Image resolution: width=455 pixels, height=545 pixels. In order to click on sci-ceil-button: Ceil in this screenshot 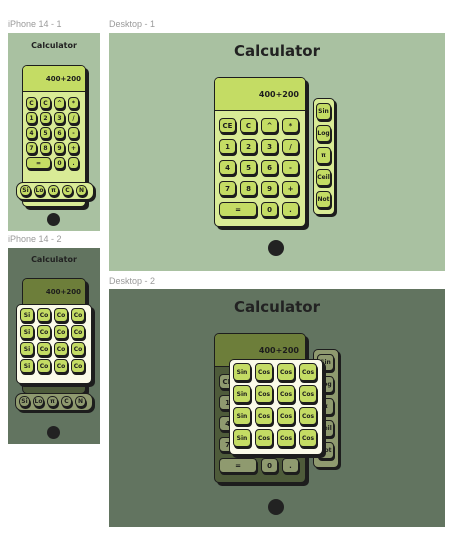, I will do `click(323, 177)`.